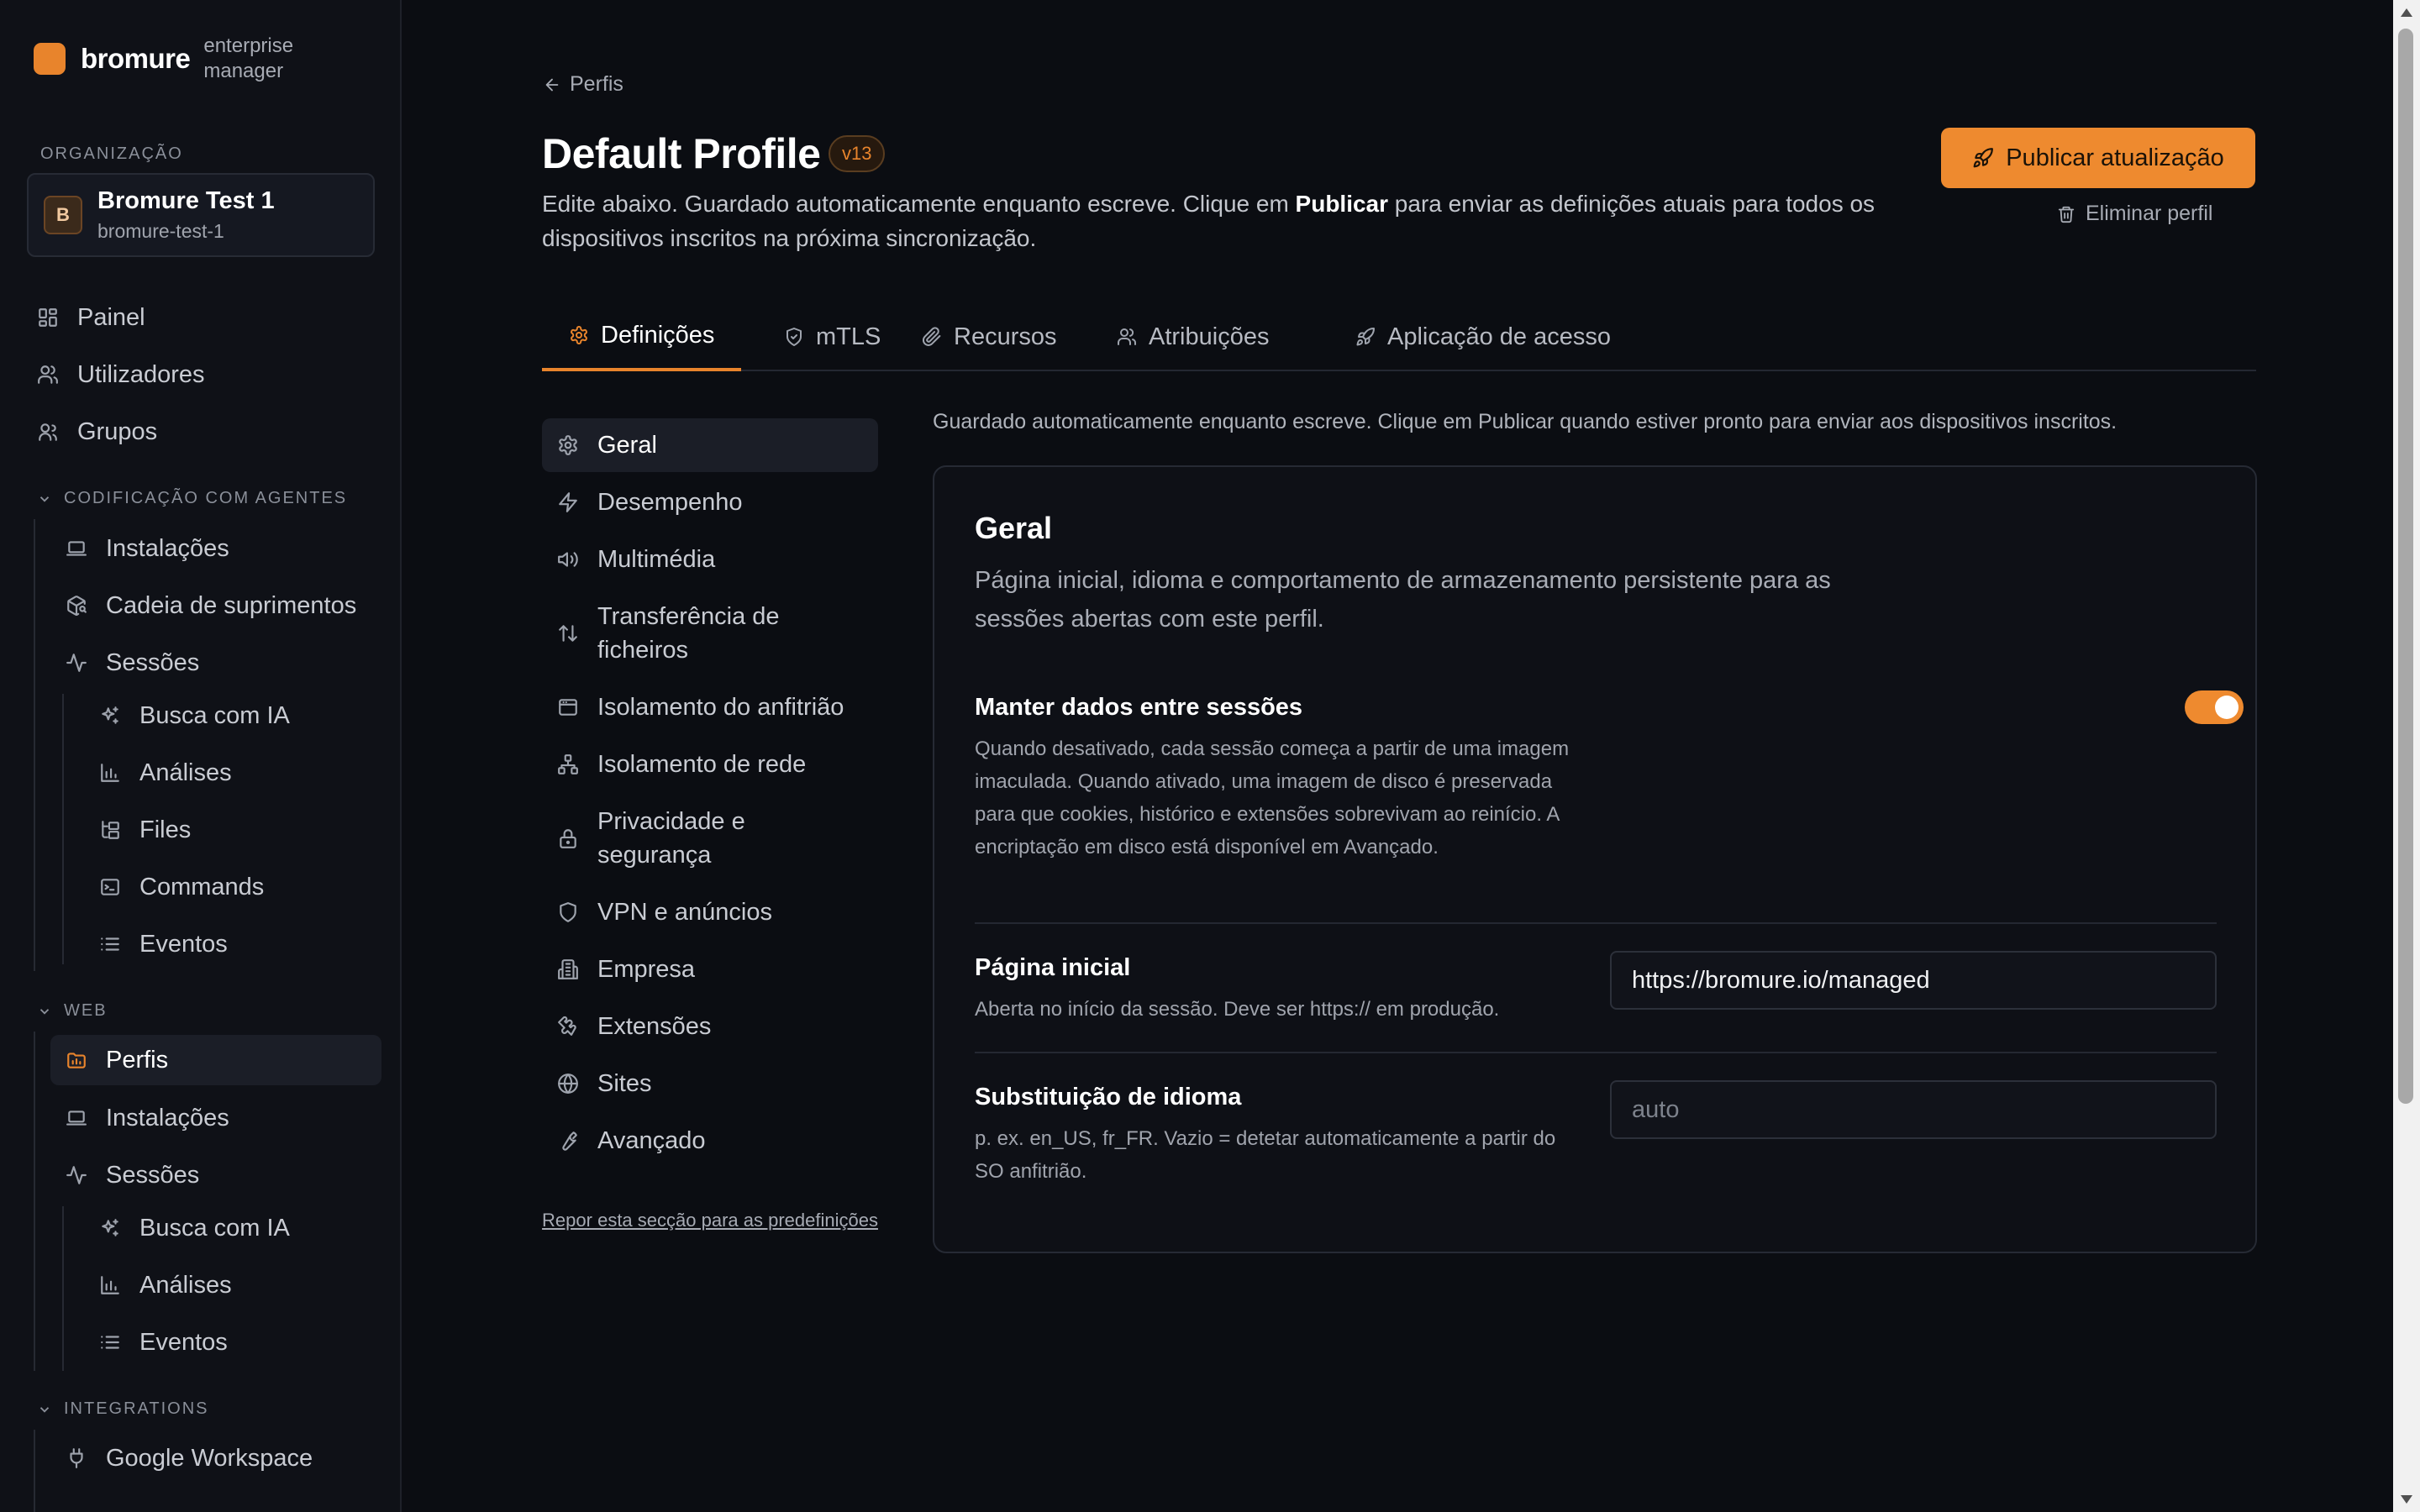 This screenshot has width=2420, height=1512. Describe the element at coordinates (91, 317) in the screenshot. I see `nav-item-painel: Painel` at that location.